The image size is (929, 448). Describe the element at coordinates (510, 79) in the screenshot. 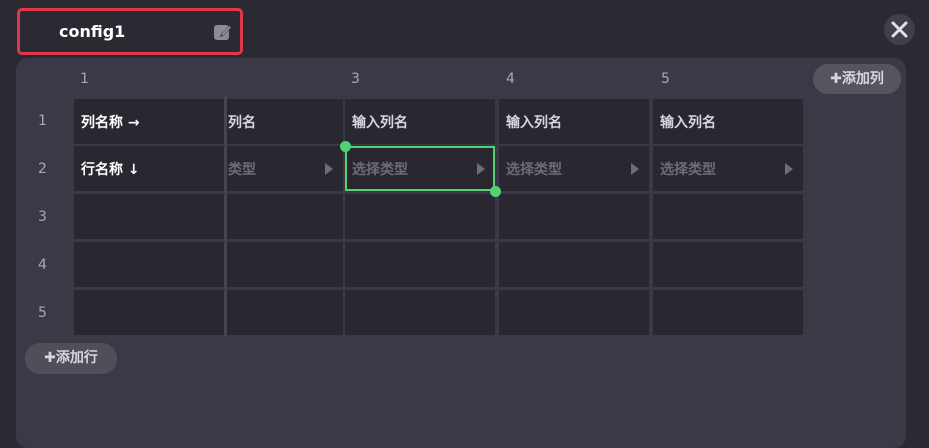

I see `column-header-4: 4` at that location.